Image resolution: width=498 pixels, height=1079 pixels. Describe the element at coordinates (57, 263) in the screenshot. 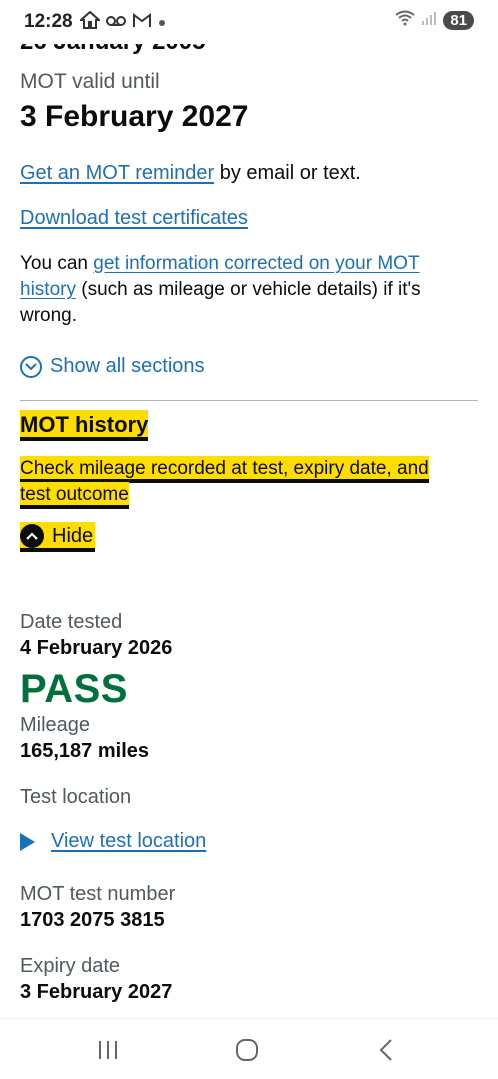

I see `corrections-prefix: You can` at that location.